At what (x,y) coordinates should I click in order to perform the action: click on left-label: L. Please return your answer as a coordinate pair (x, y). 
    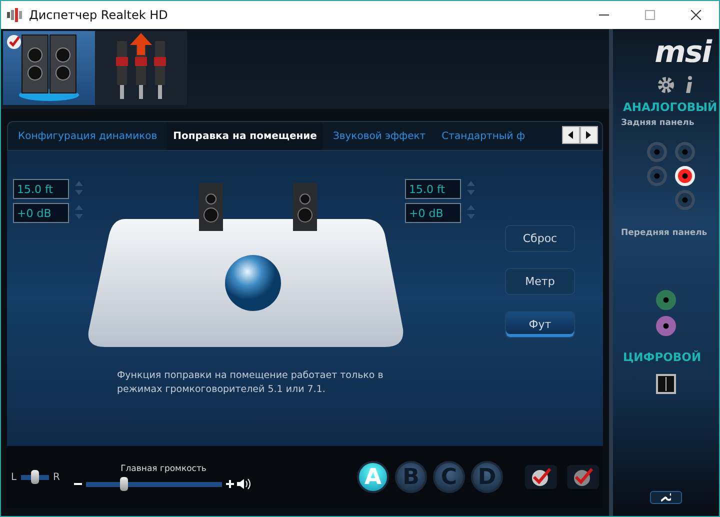
    Looking at the image, I should click on (14, 477).